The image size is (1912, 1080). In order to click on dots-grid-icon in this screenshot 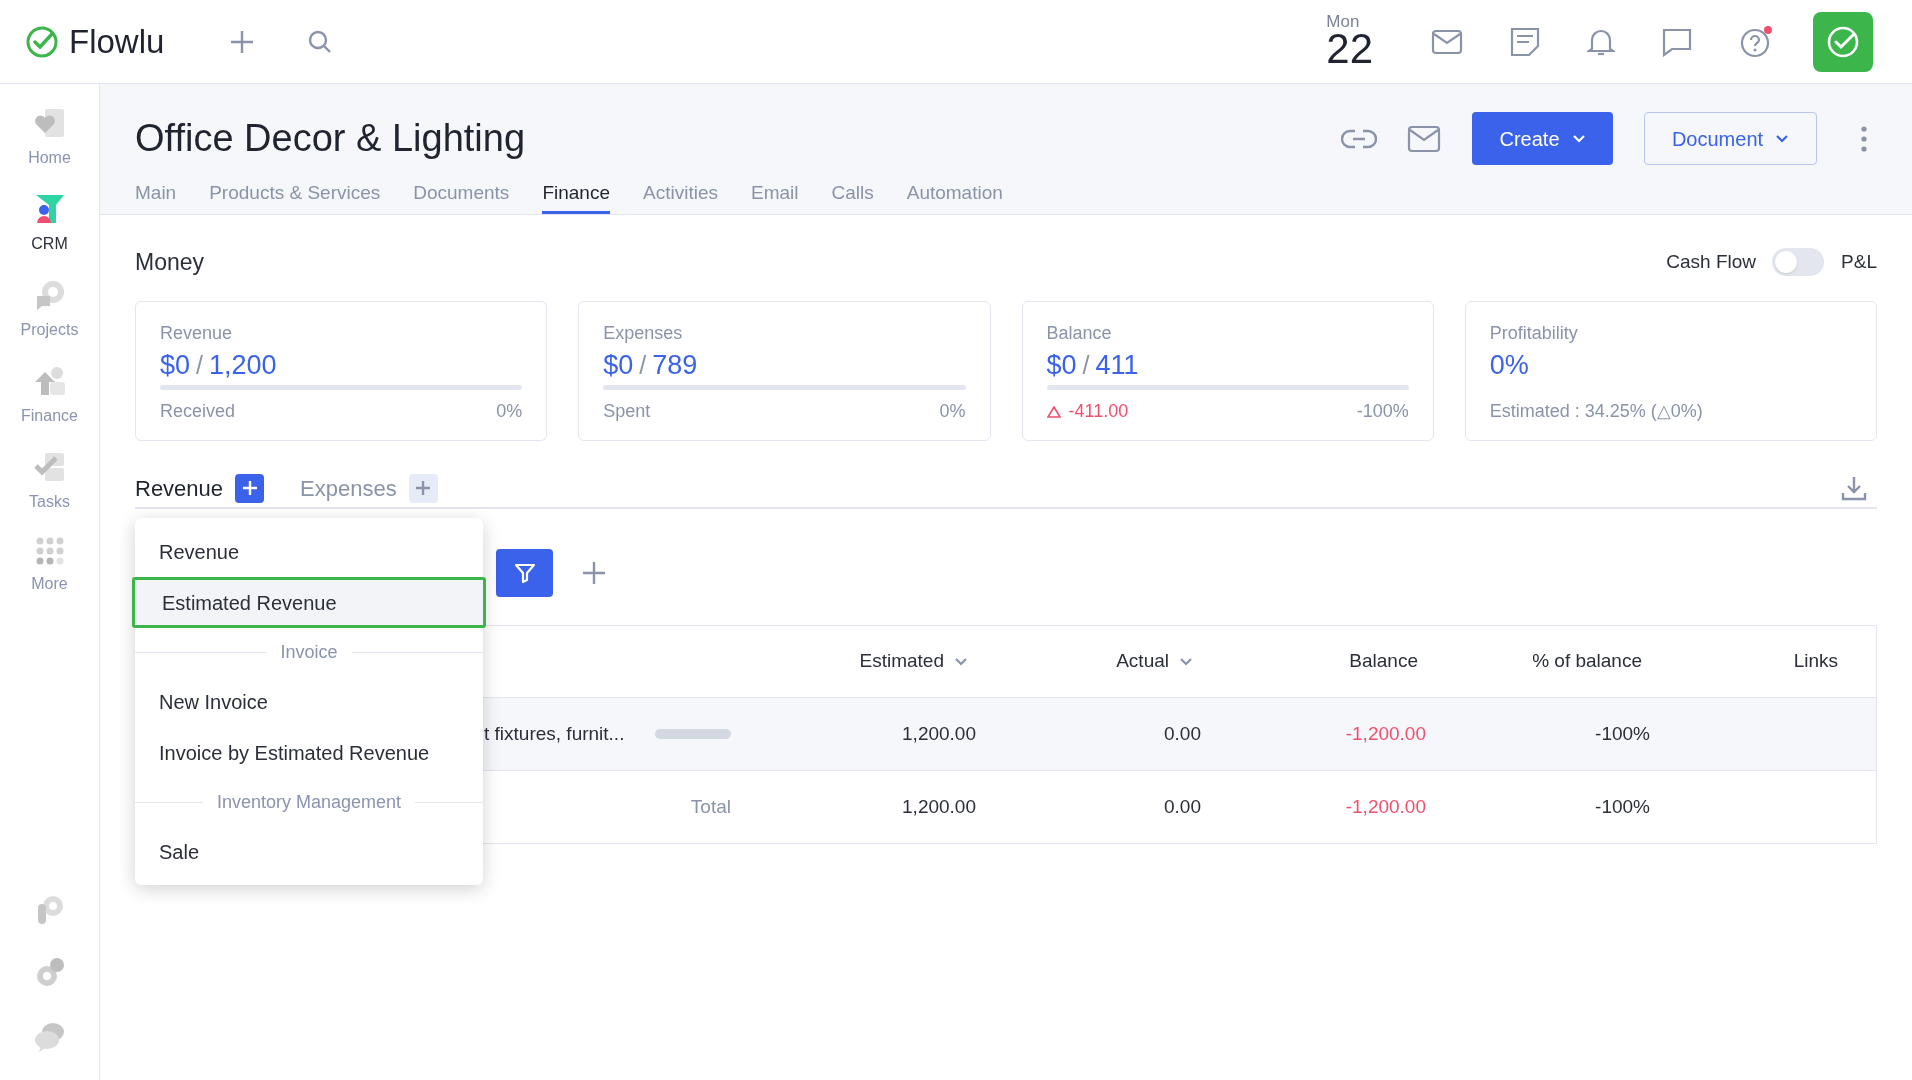, I will do `click(49, 551)`.